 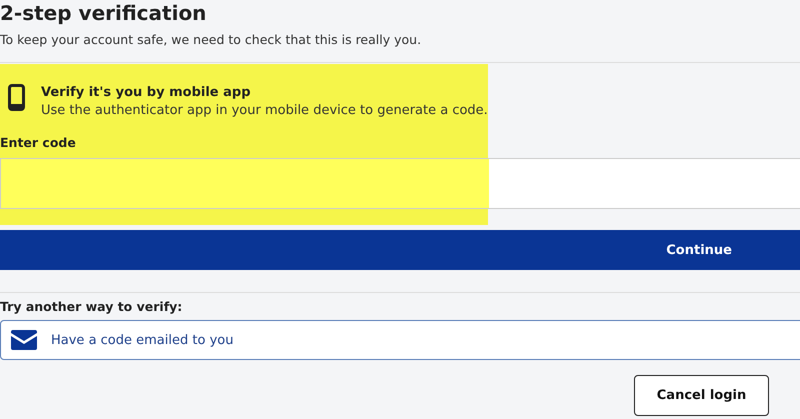 What do you see at coordinates (400, 250) in the screenshot?
I see `continue-button: Continue` at bounding box center [400, 250].